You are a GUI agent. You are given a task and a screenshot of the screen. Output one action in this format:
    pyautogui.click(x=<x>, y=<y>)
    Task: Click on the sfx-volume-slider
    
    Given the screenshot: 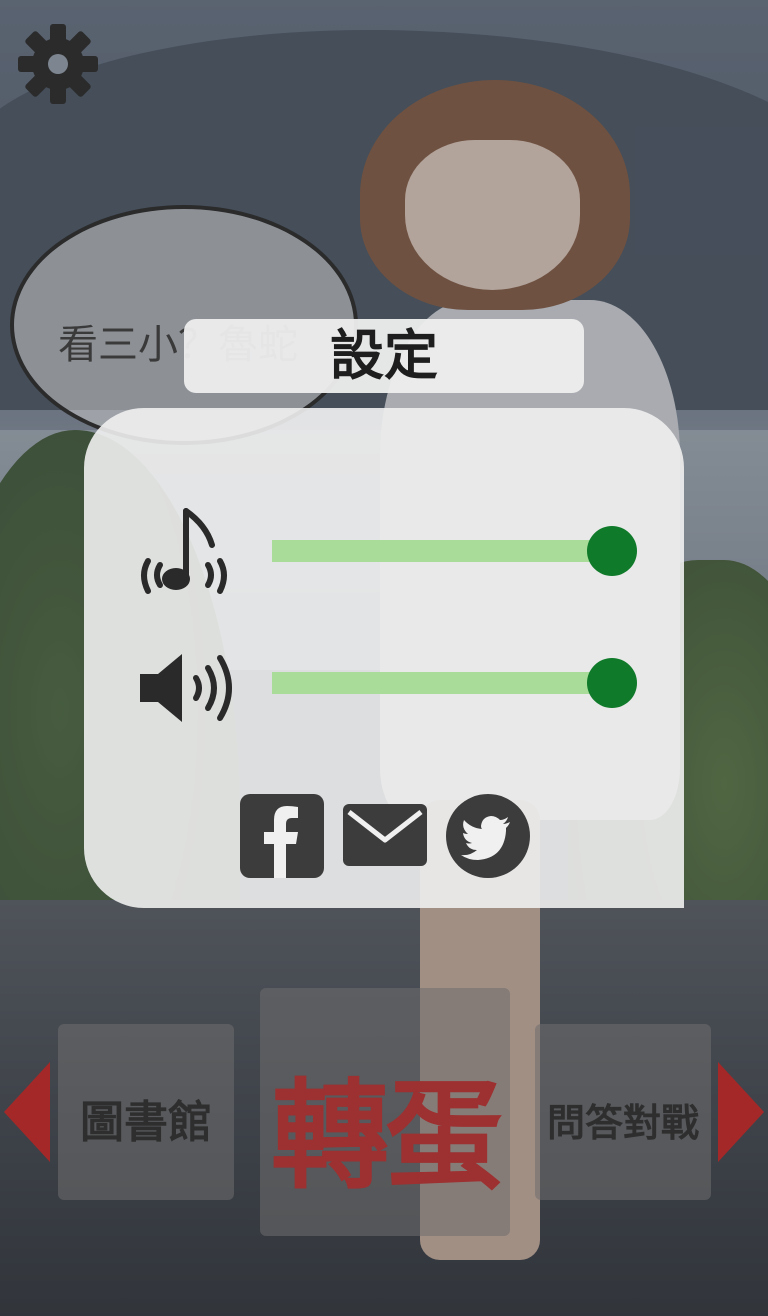 What is the action you would take?
    pyautogui.click(x=454, y=683)
    